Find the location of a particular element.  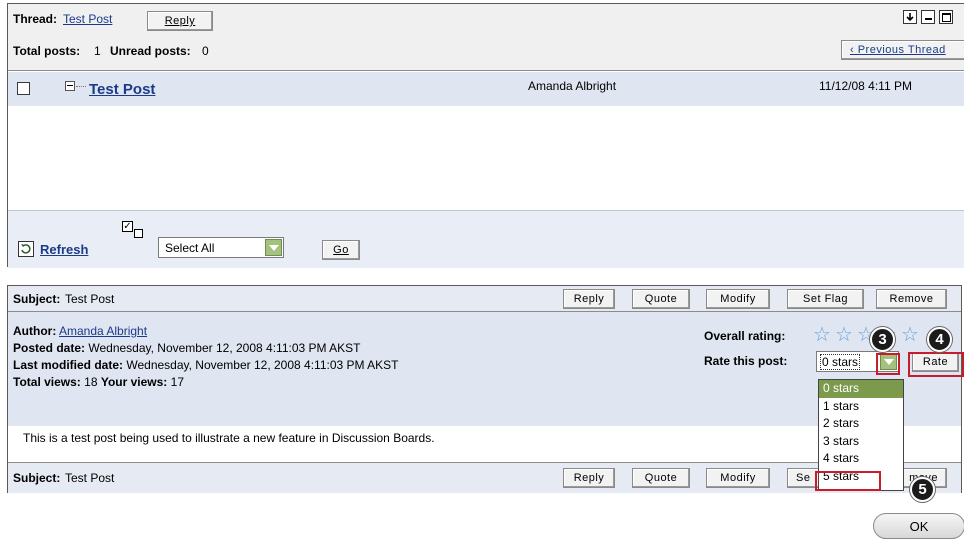

unread-posts-label: Unread posts: is located at coordinates (150, 51).